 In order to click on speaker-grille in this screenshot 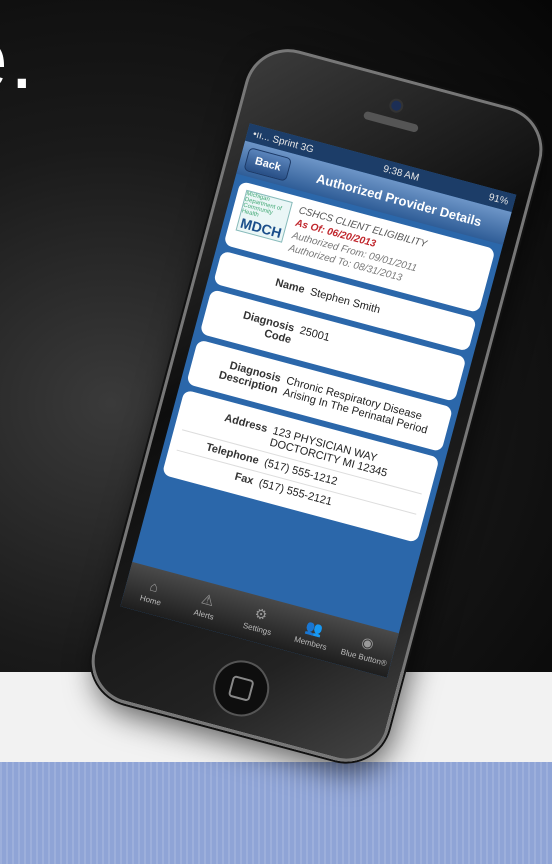, I will do `click(391, 121)`.